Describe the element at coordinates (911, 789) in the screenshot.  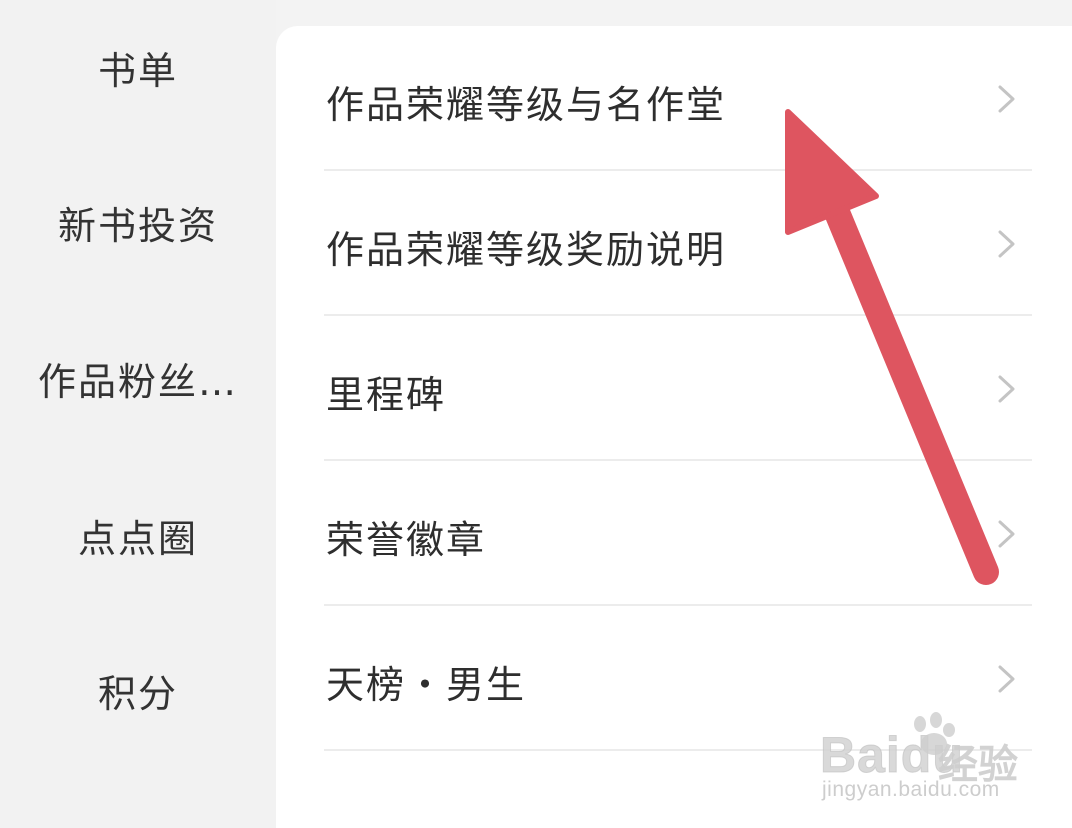
I see `watermark-url: jingyan.baidu.com` at that location.